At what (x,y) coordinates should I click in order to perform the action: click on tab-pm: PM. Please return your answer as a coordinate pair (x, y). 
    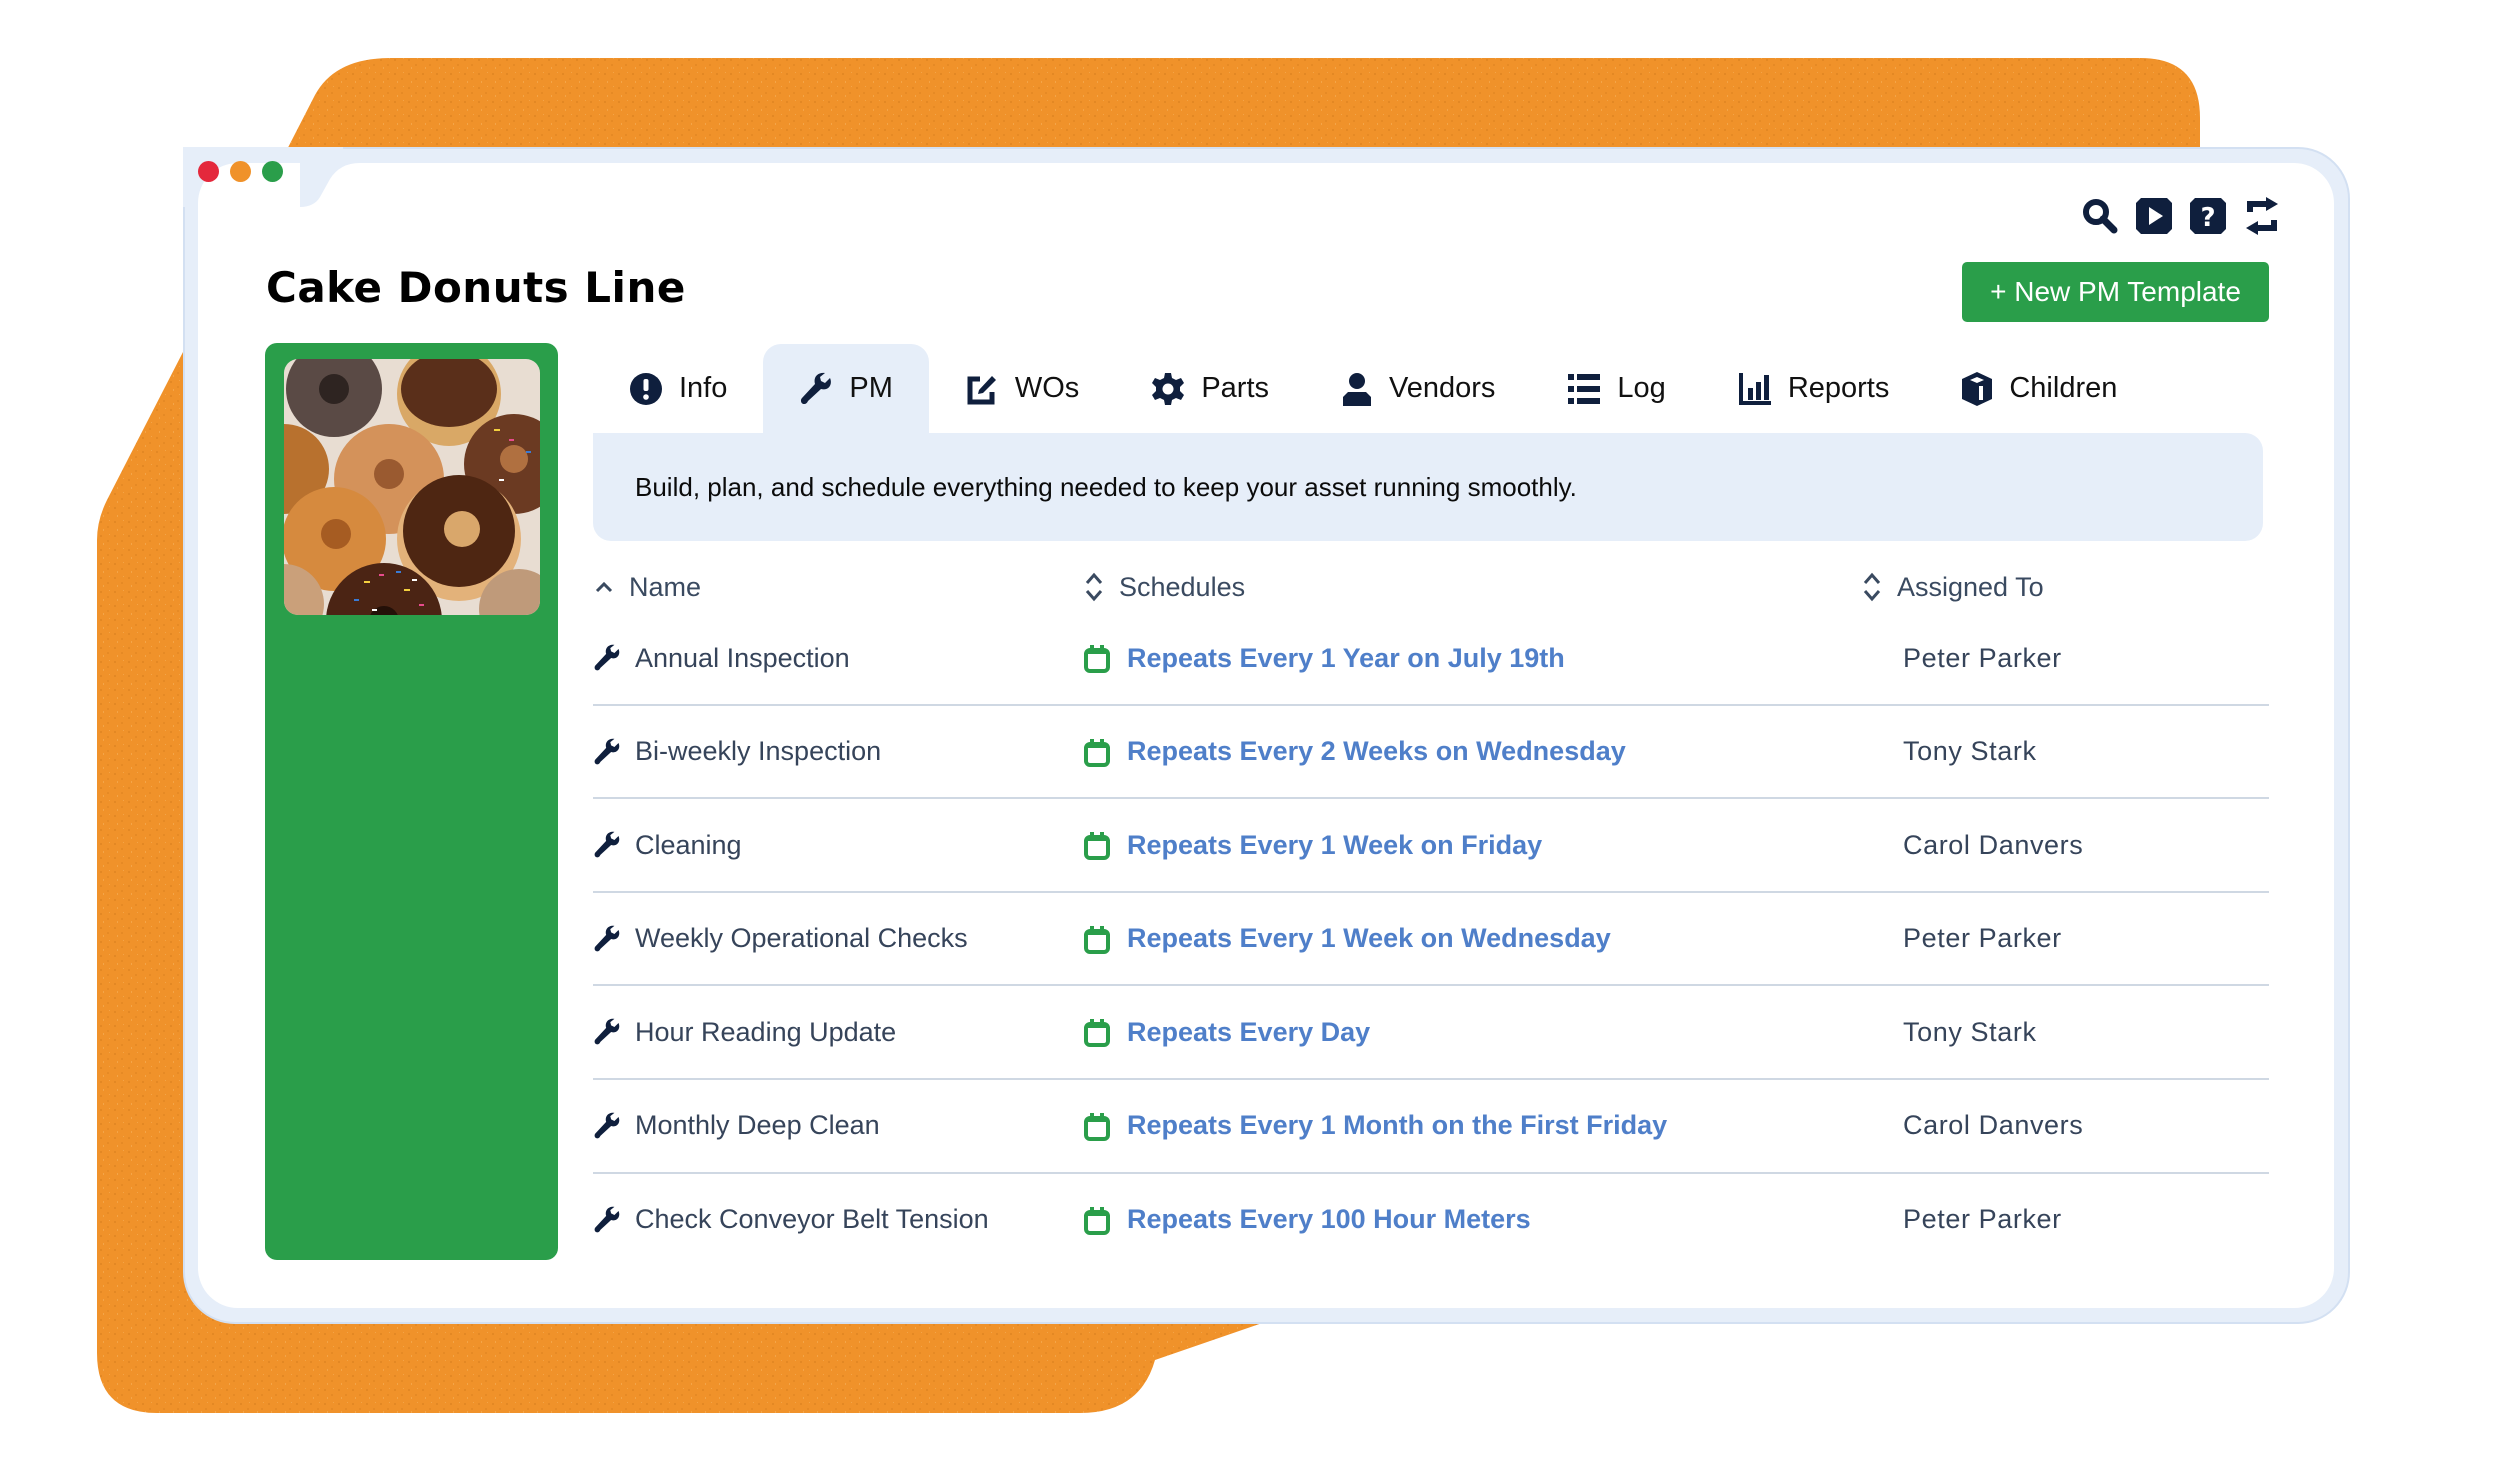
    Looking at the image, I should click on (846, 388).